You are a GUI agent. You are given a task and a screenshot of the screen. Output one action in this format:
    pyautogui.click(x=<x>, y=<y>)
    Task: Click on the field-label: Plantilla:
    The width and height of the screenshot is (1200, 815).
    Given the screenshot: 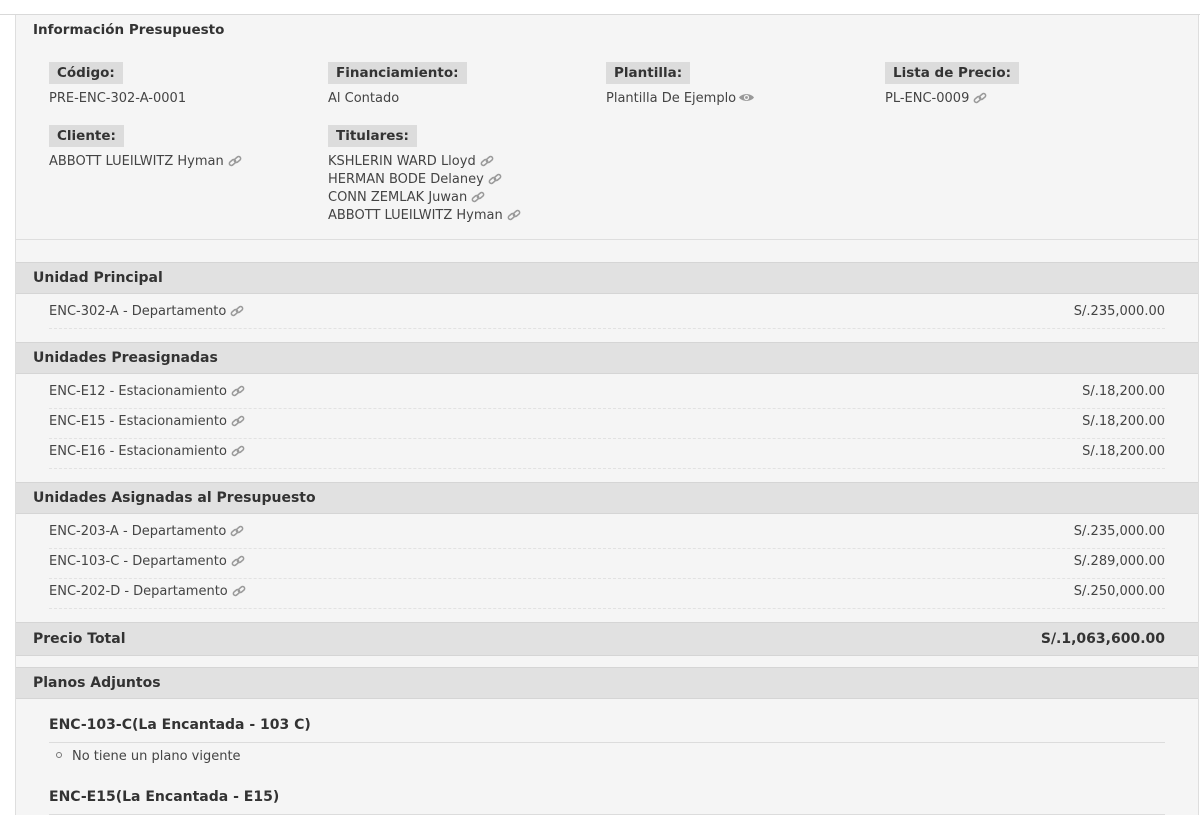 What is the action you would take?
    pyautogui.click(x=648, y=73)
    